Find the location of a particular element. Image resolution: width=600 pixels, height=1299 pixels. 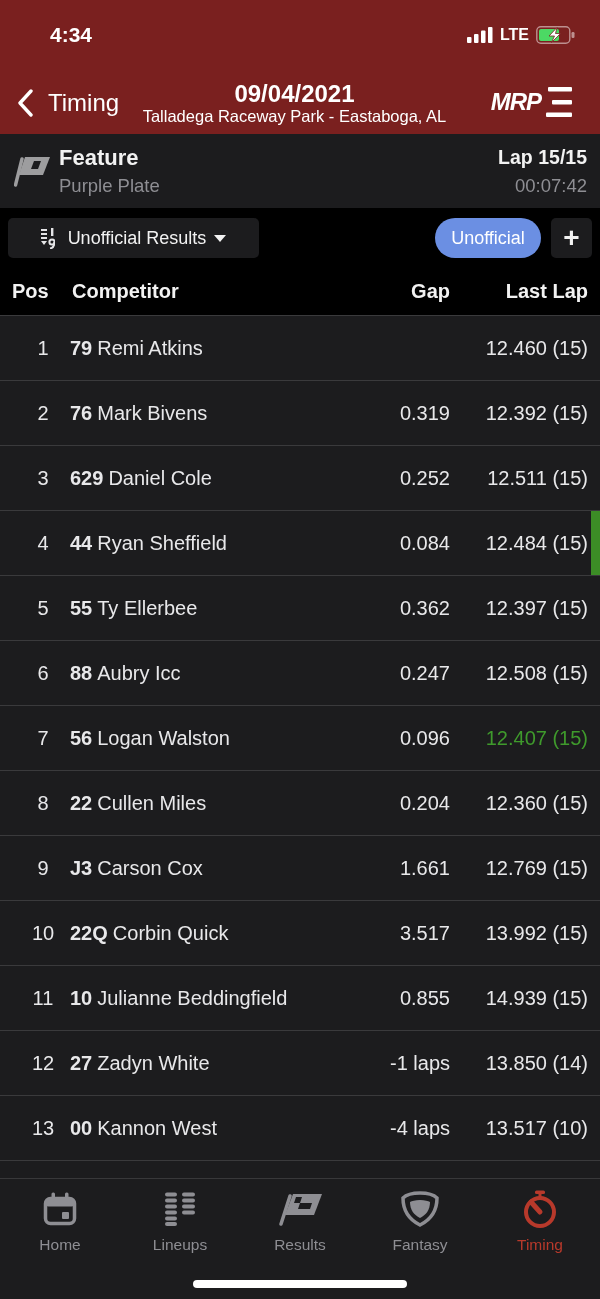

driver-name: Cullen Miles is located at coordinates (152, 803).